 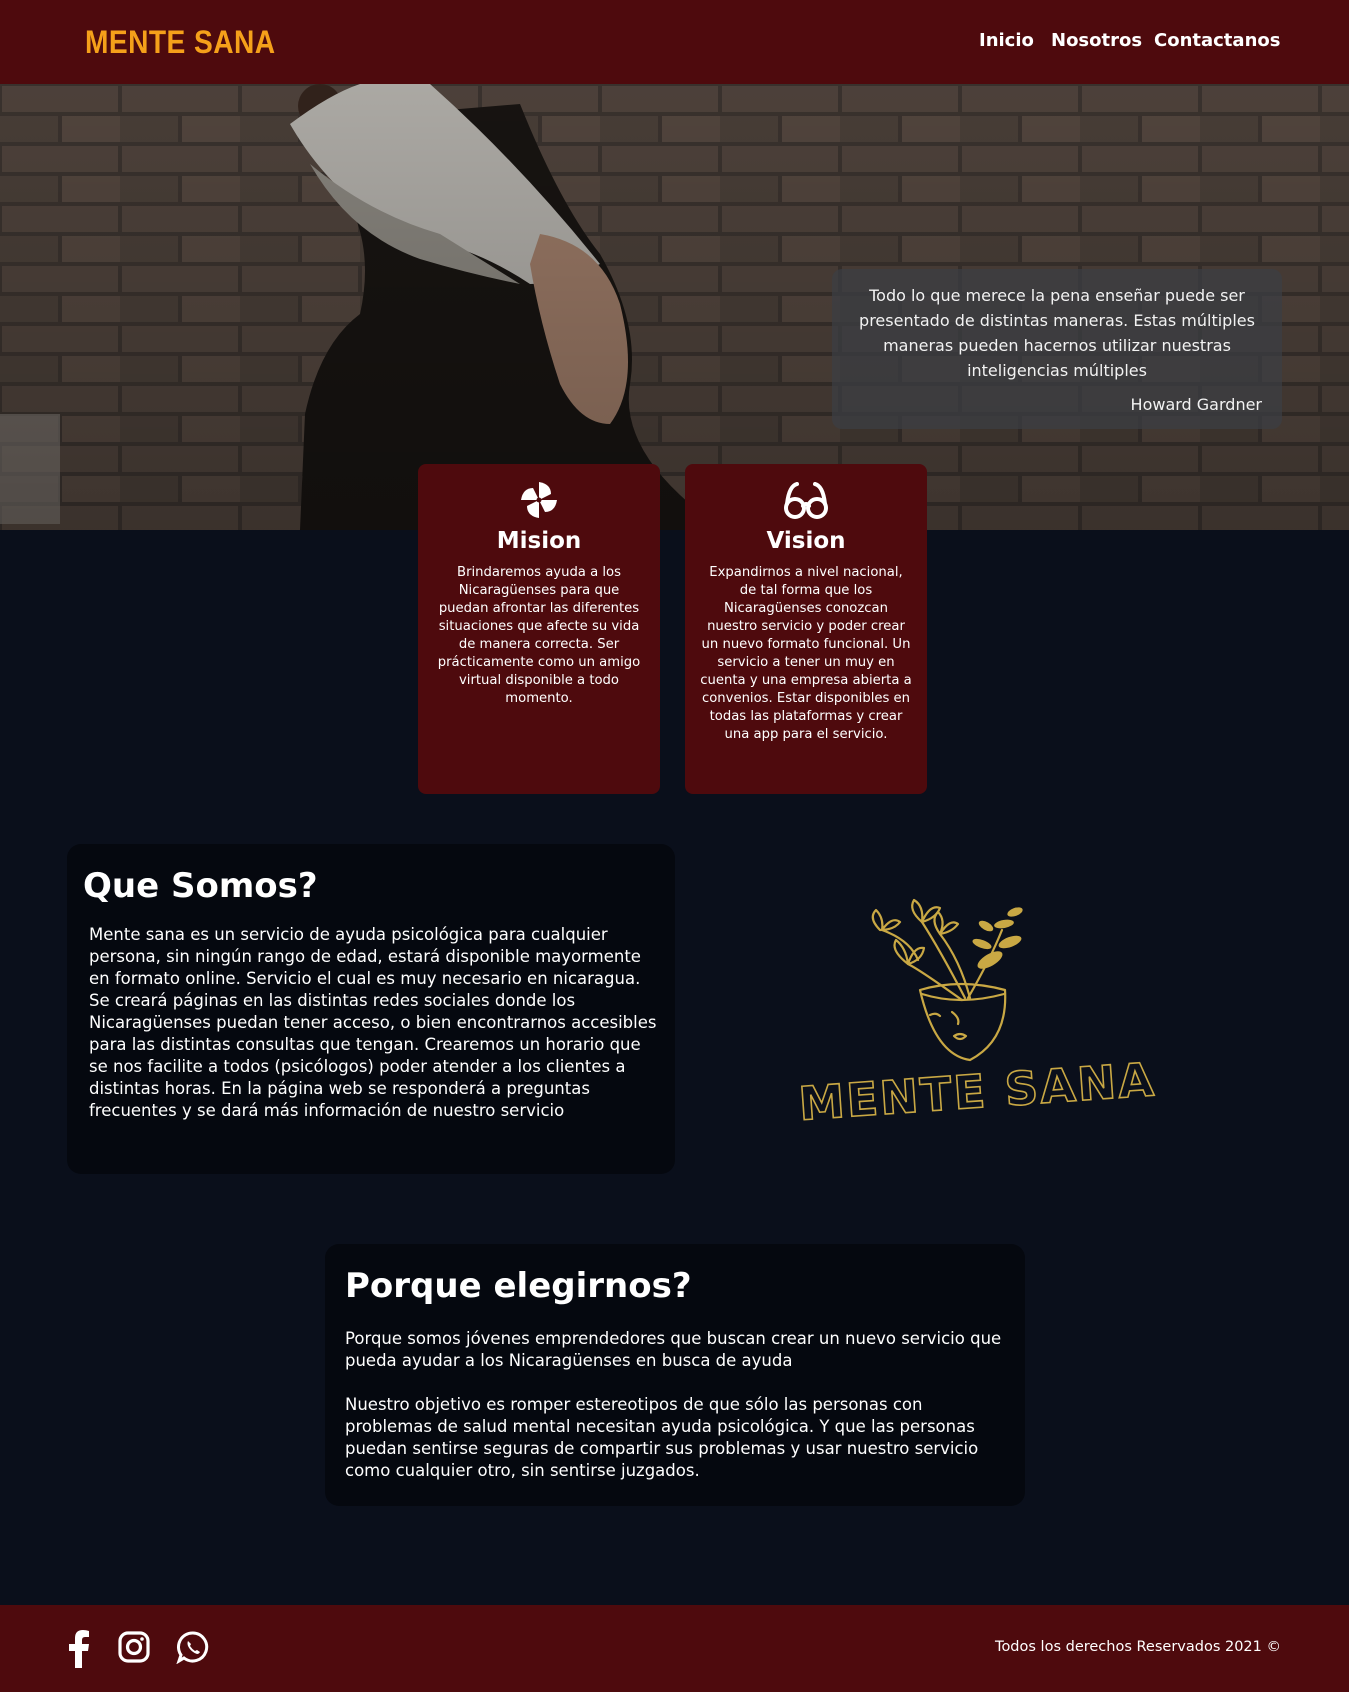 I want to click on logo-wordmark: MENTE SANA, so click(x=977, y=1091).